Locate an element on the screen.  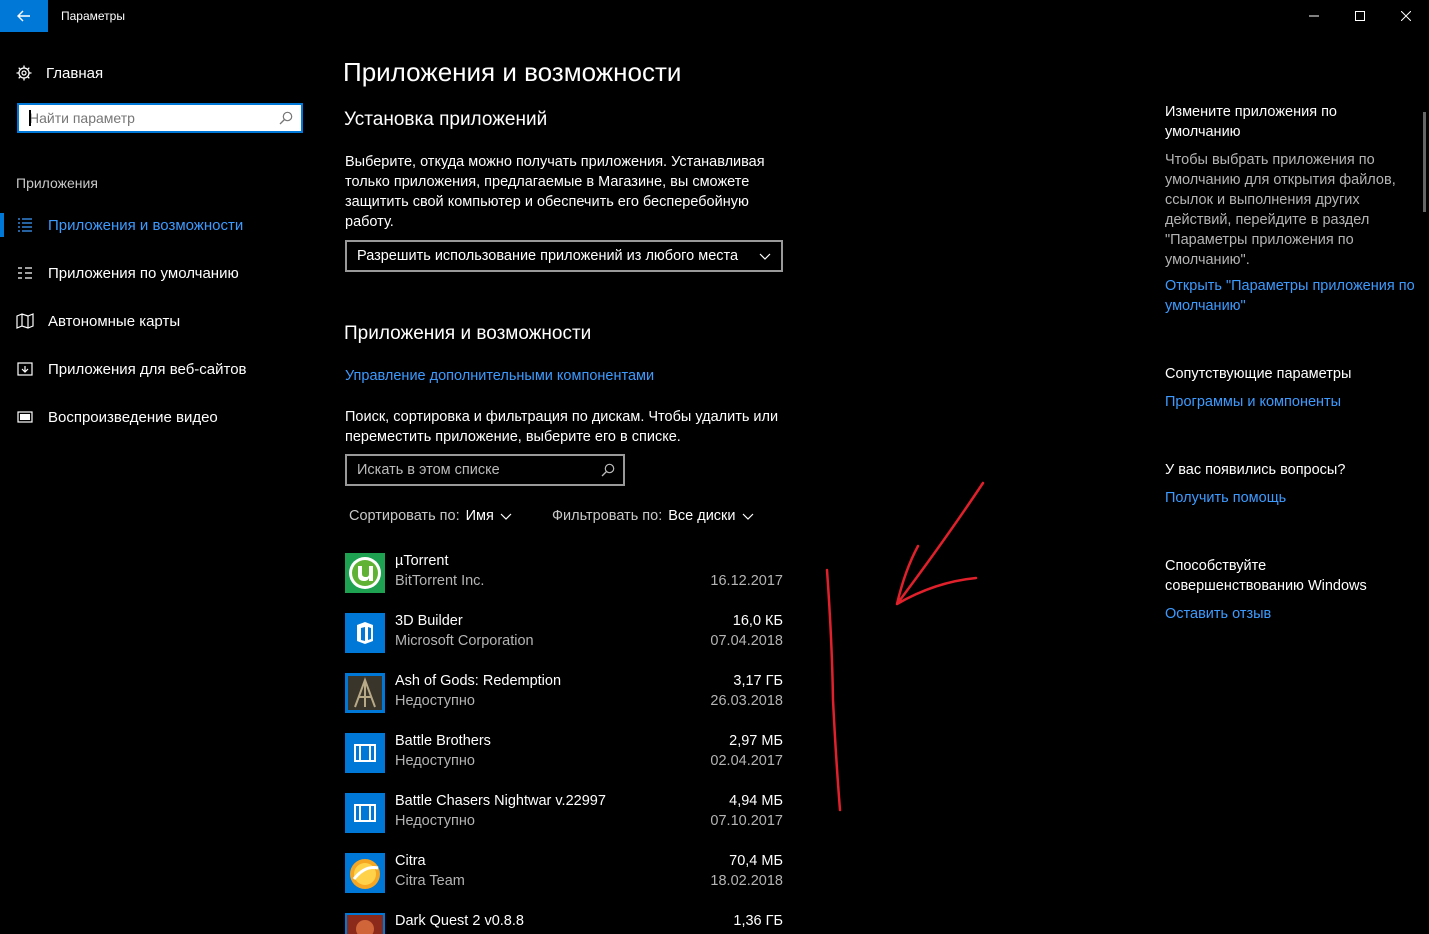
app-date: 26.03.2018 is located at coordinates (746, 701).